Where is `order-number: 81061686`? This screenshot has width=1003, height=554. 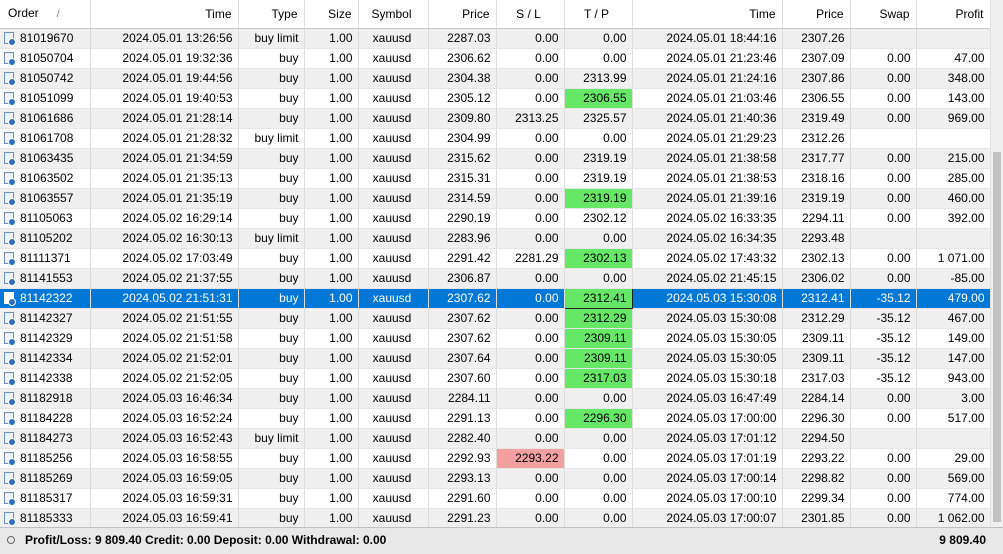
order-number: 81061686 is located at coordinates (47, 118).